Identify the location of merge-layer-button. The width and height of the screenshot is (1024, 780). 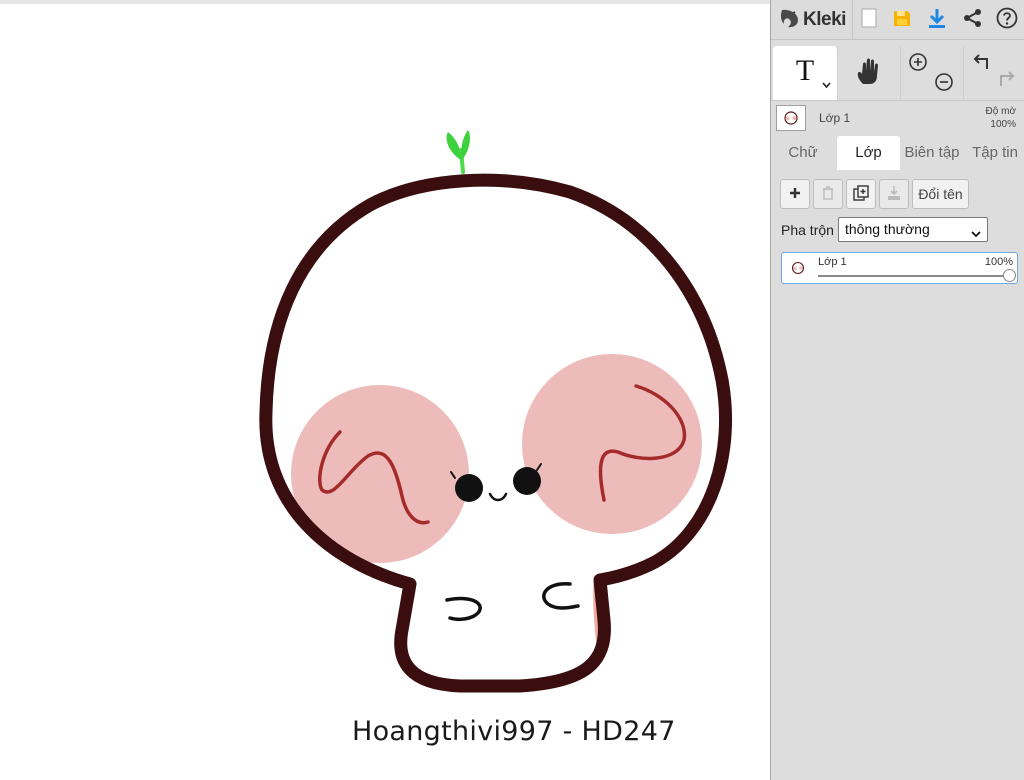
(894, 194).